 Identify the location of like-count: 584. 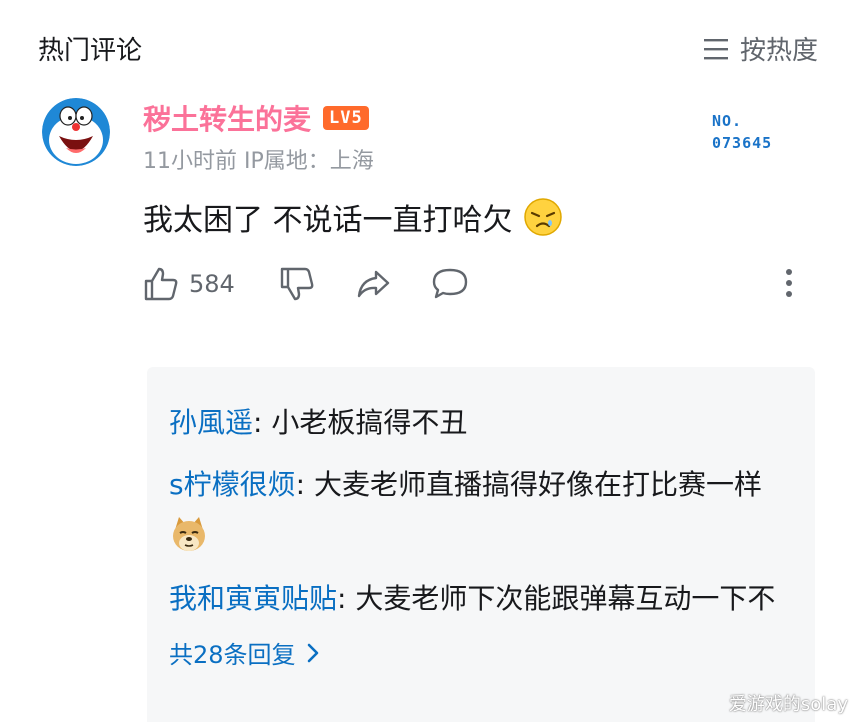
(212, 284).